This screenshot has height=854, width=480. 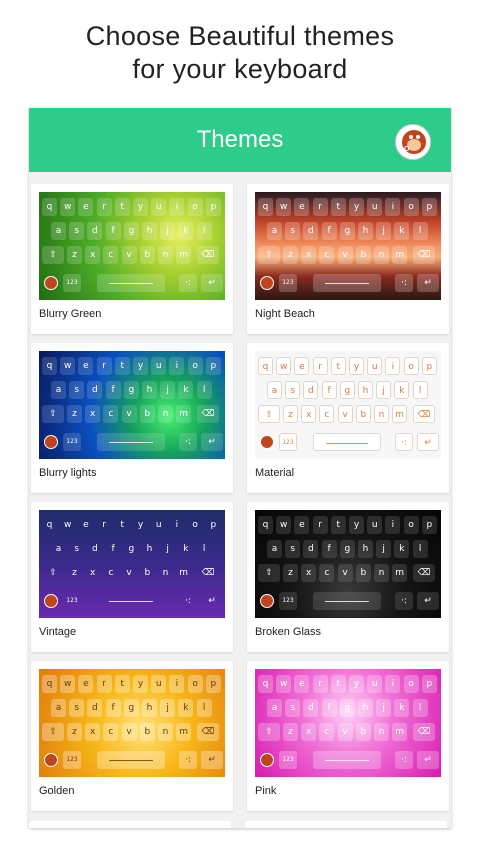 What do you see at coordinates (404, 442) in the screenshot?
I see `keyboard-key: ·:` at bounding box center [404, 442].